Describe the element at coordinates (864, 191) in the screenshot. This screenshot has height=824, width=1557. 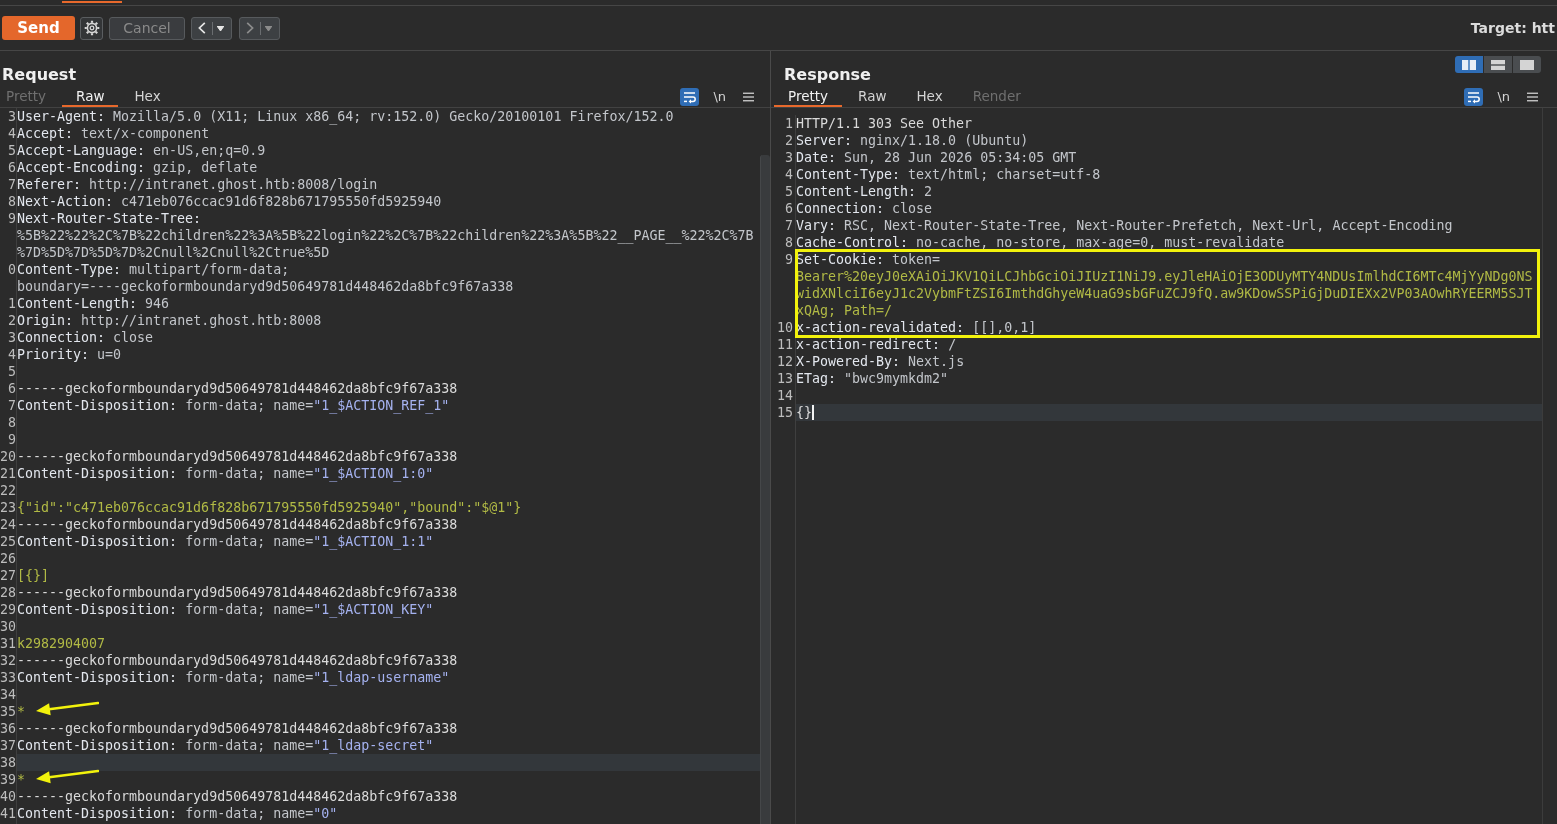
I see `code-line: Content-Length: 2` at that location.